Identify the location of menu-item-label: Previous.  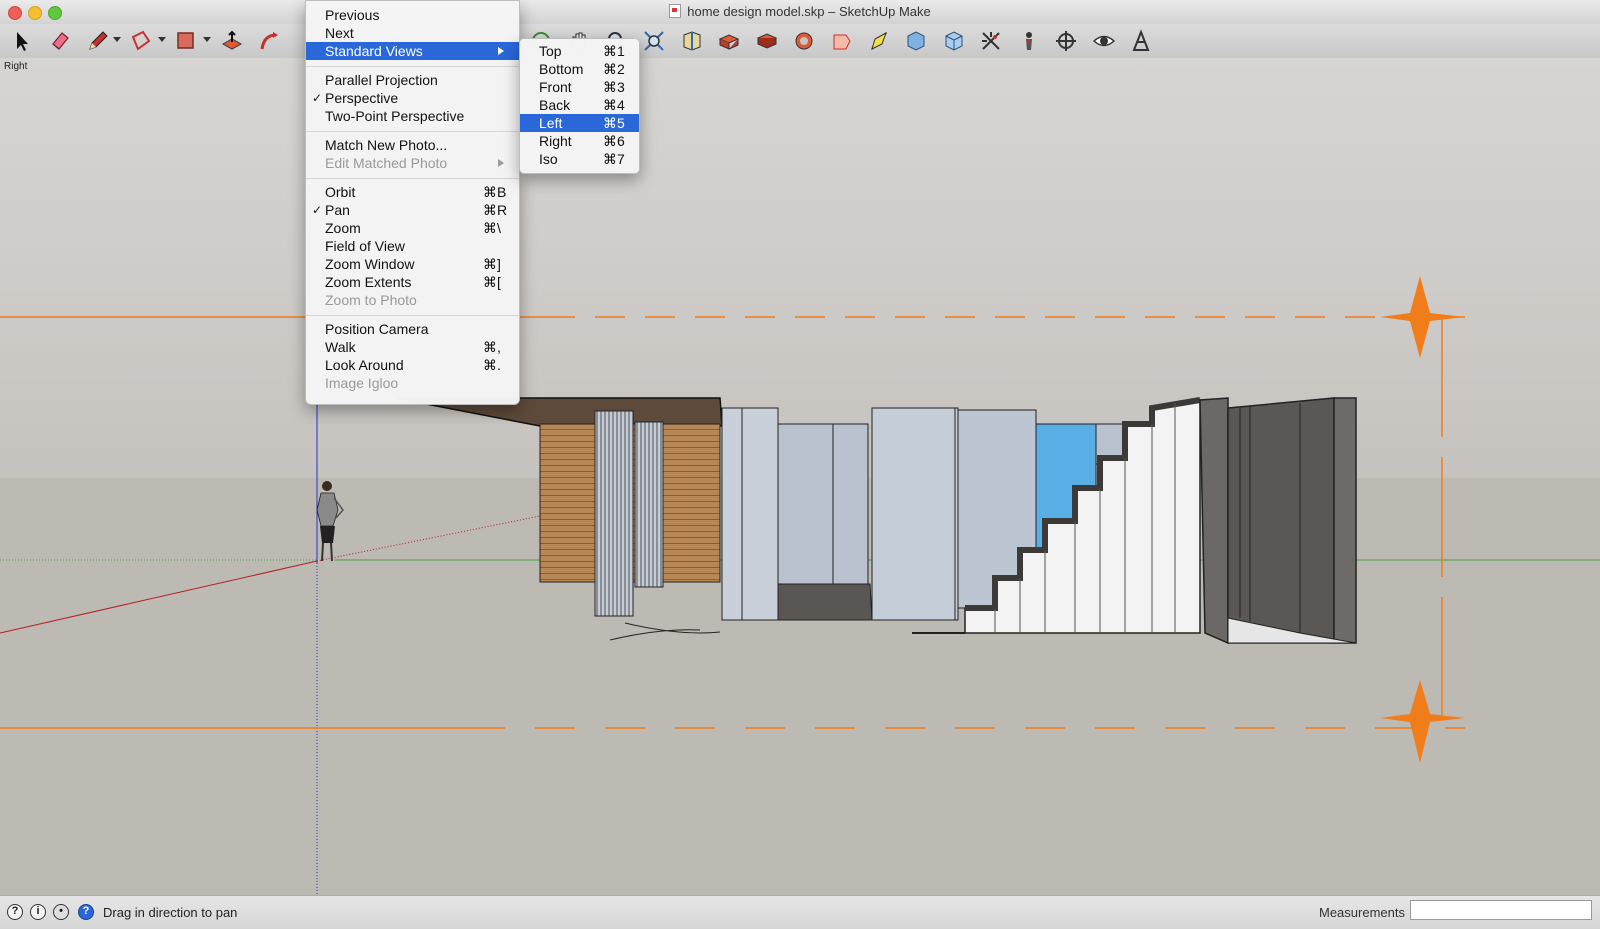
(352, 15).